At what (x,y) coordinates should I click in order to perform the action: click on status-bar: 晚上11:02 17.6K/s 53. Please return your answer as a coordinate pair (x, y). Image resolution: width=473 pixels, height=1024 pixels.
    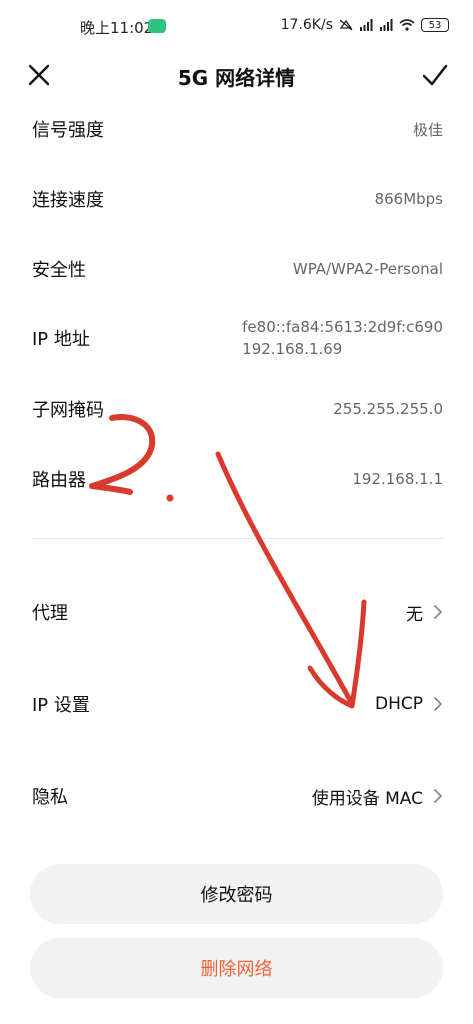
    Looking at the image, I should click on (236, 26).